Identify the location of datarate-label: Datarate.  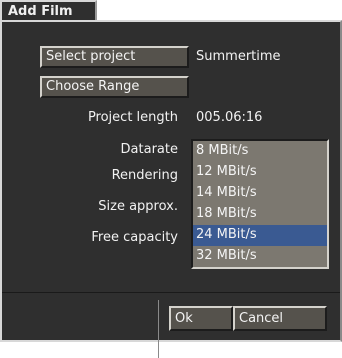
(149, 149).